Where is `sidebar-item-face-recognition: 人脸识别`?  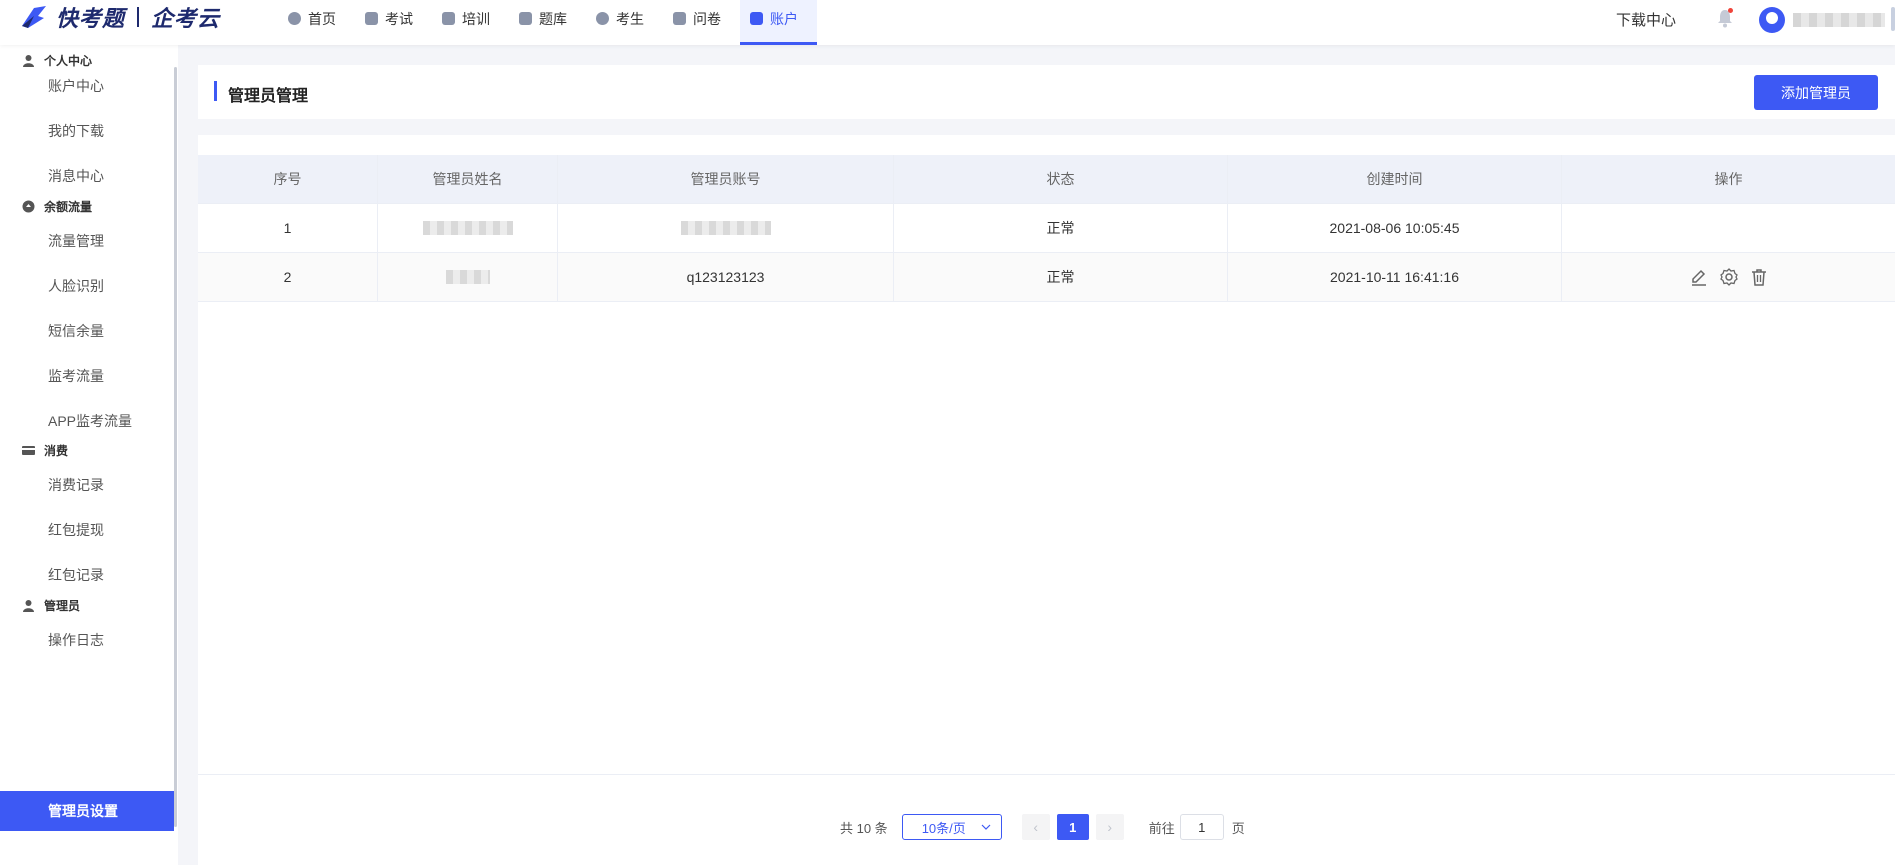 sidebar-item-face-recognition: 人脸识别 is located at coordinates (87, 286).